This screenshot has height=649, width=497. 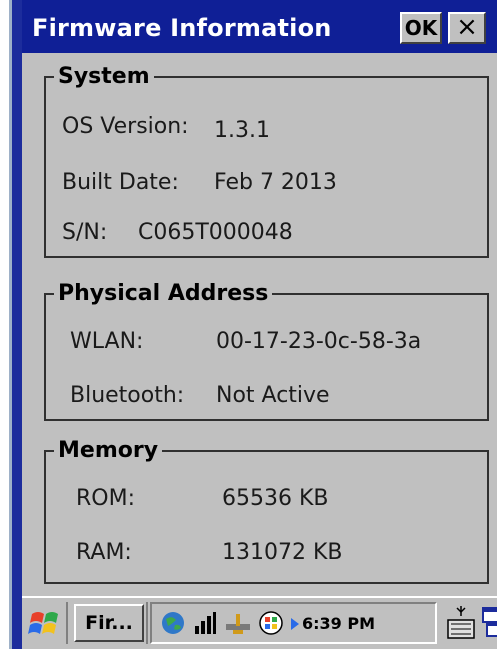 What do you see at coordinates (242, 130) in the screenshot?
I see `os-version-value: 1.3.1` at bounding box center [242, 130].